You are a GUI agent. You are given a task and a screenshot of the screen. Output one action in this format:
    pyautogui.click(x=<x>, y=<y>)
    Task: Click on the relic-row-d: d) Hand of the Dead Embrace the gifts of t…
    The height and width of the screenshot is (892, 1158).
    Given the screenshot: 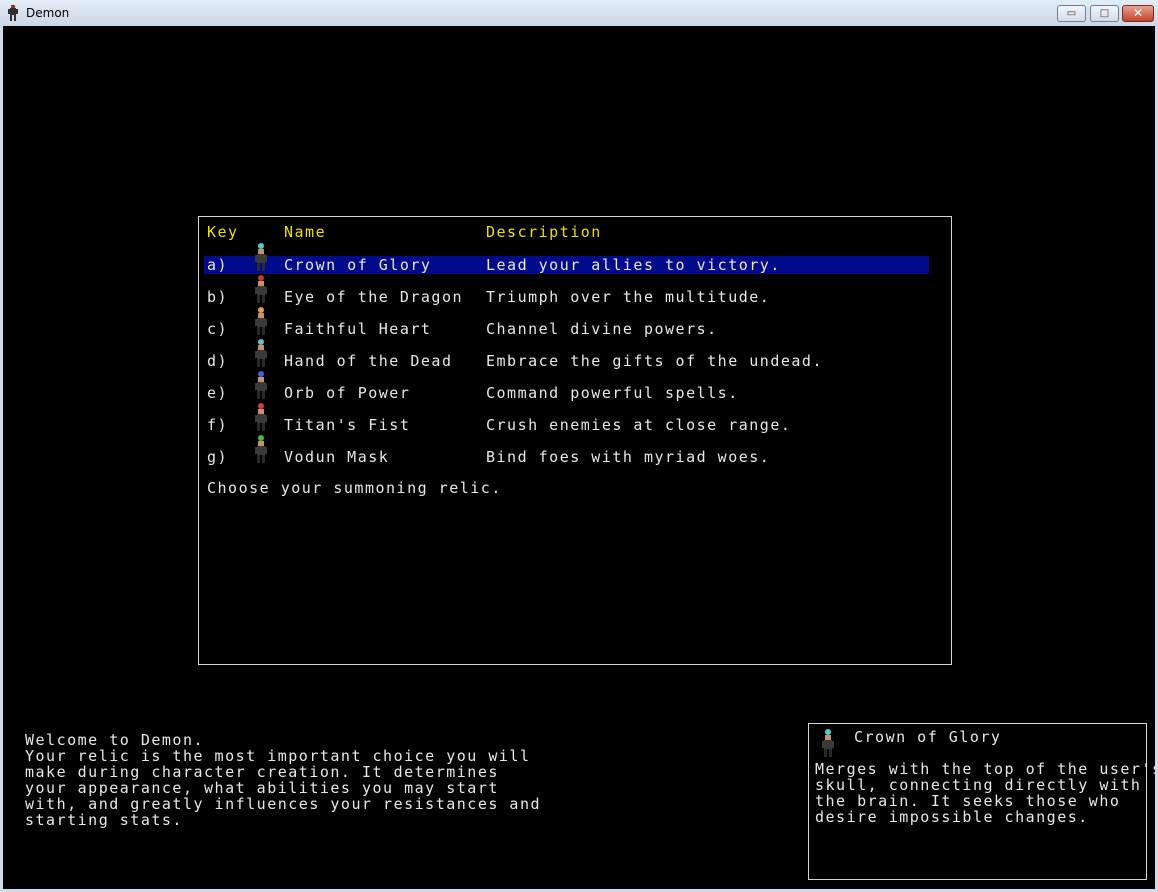 What is the action you would take?
    pyautogui.click(x=566, y=361)
    